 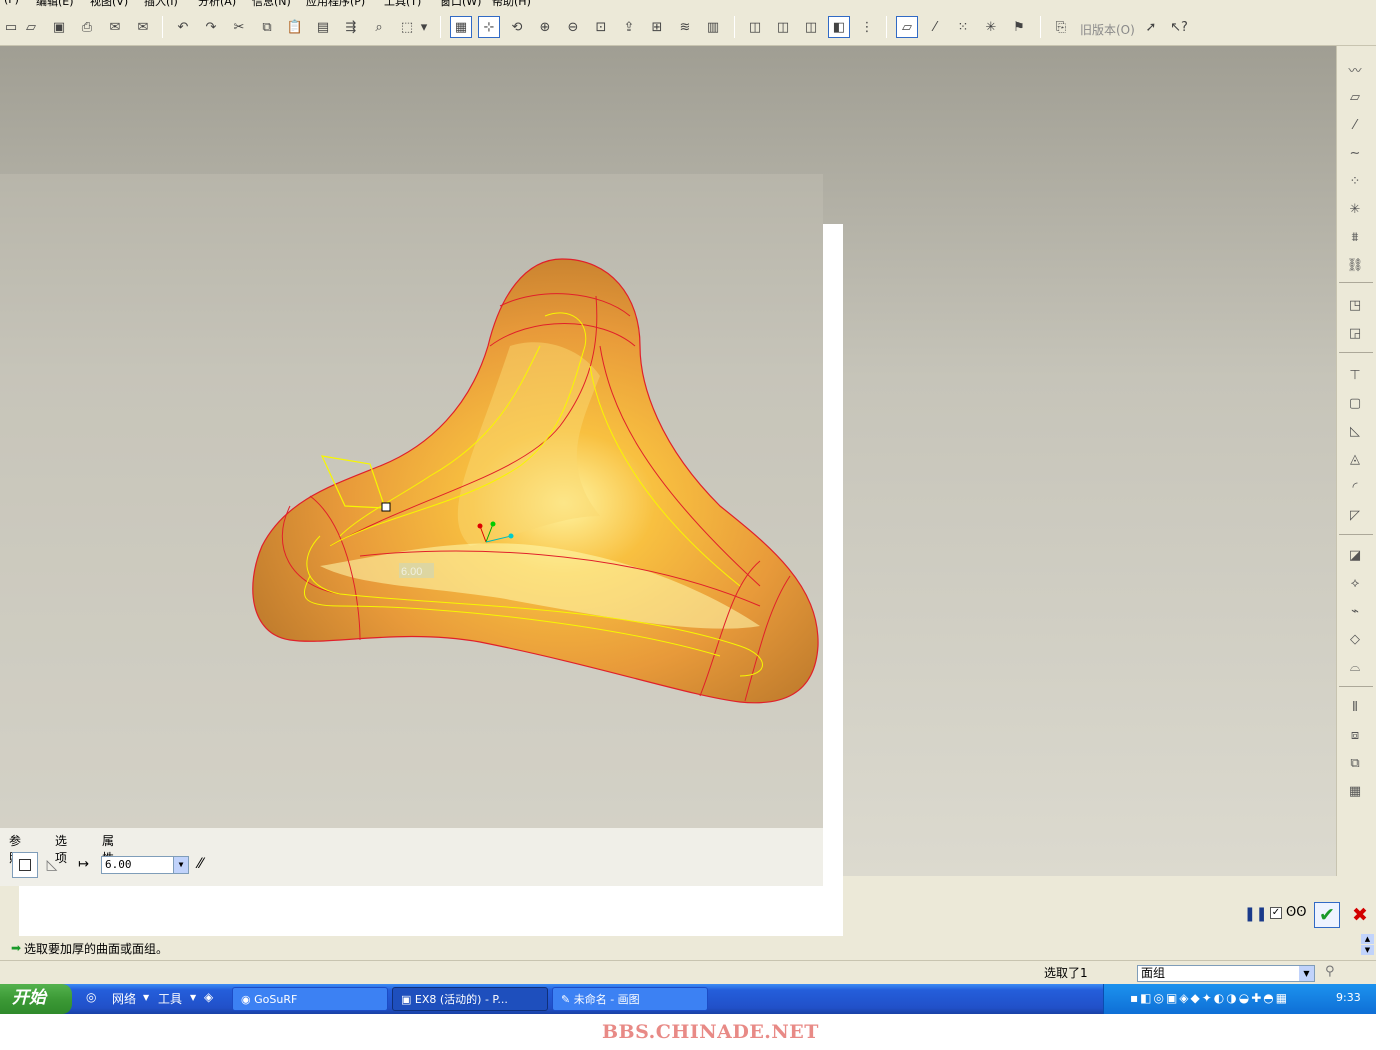 What do you see at coordinates (1296, 912) in the screenshot?
I see `verify-preview-icon: ʘʘ` at bounding box center [1296, 912].